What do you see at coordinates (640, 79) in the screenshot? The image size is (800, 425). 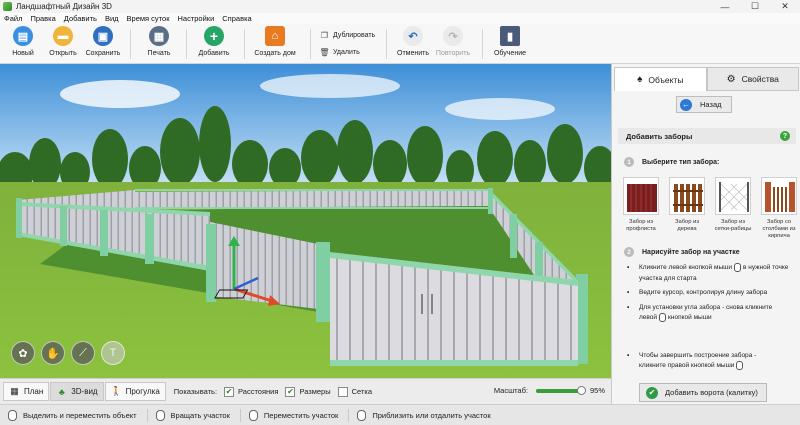 I see `objects-icon: ♠` at bounding box center [640, 79].